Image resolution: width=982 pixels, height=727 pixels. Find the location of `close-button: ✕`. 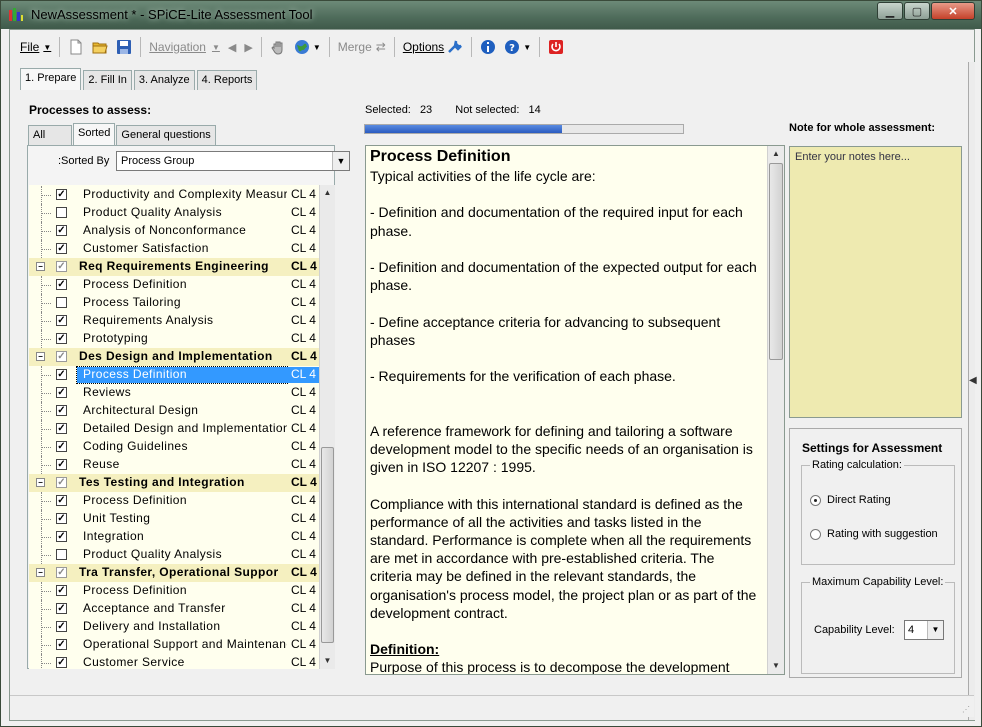

close-button: ✕ is located at coordinates (953, 11).